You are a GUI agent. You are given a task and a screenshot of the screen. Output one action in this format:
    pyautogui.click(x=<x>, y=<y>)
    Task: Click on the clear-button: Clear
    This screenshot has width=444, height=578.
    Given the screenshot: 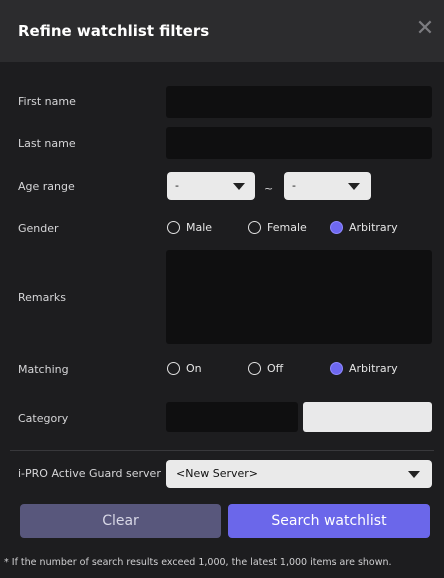 What is the action you would take?
    pyautogui.click(x=120, y=521)
    